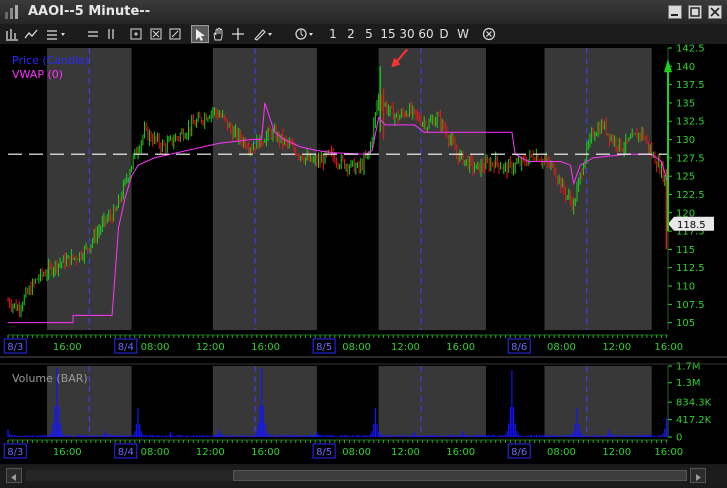  I want to click on chart-type-icon, so click(12, 34).